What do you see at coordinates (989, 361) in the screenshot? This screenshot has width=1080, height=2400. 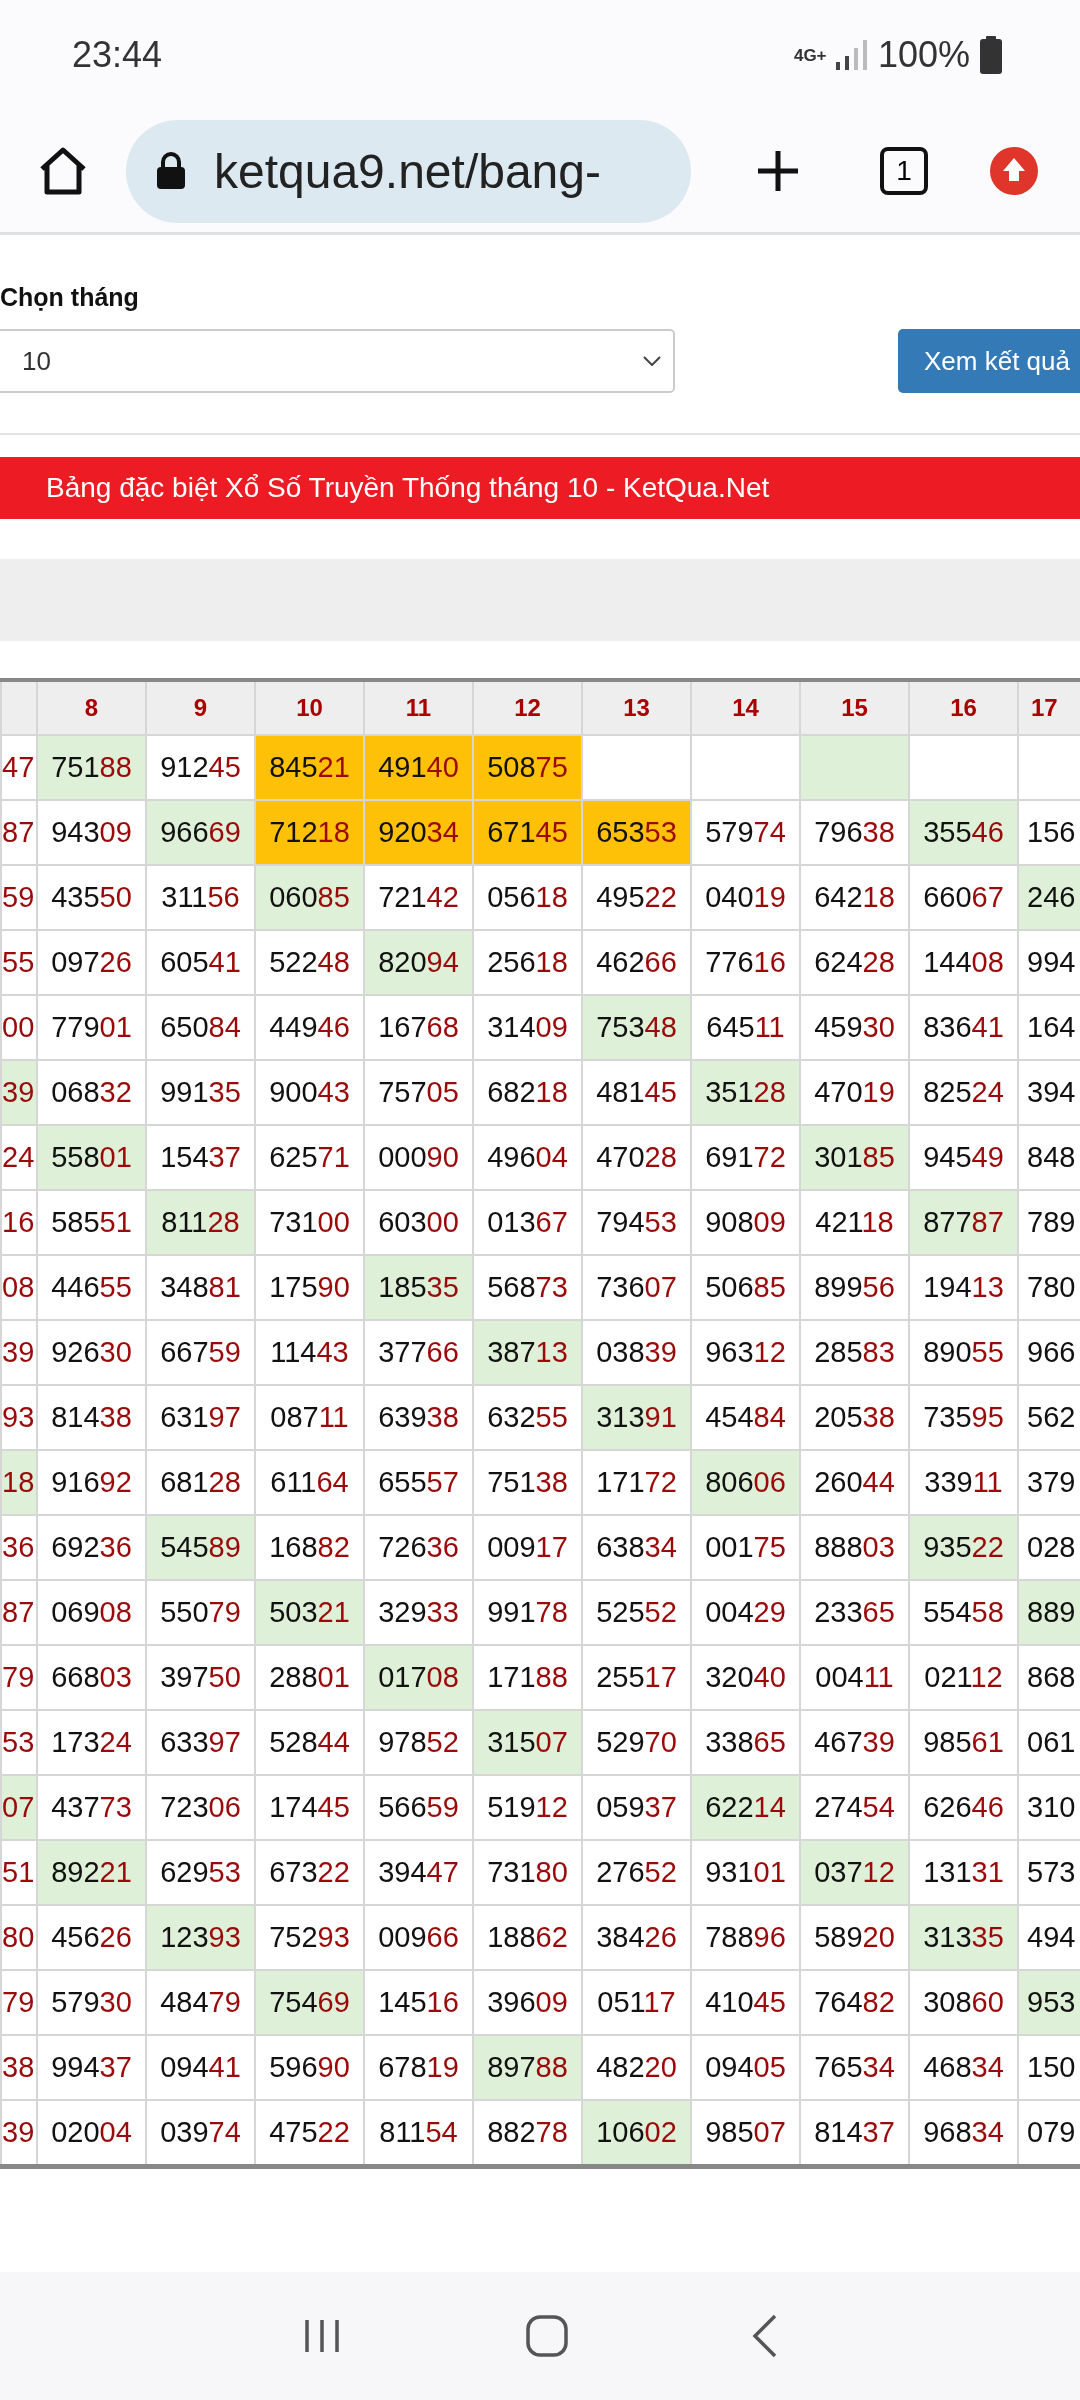 I see `view-results-button: Xem kết quả` at bounding box center [989, 361].